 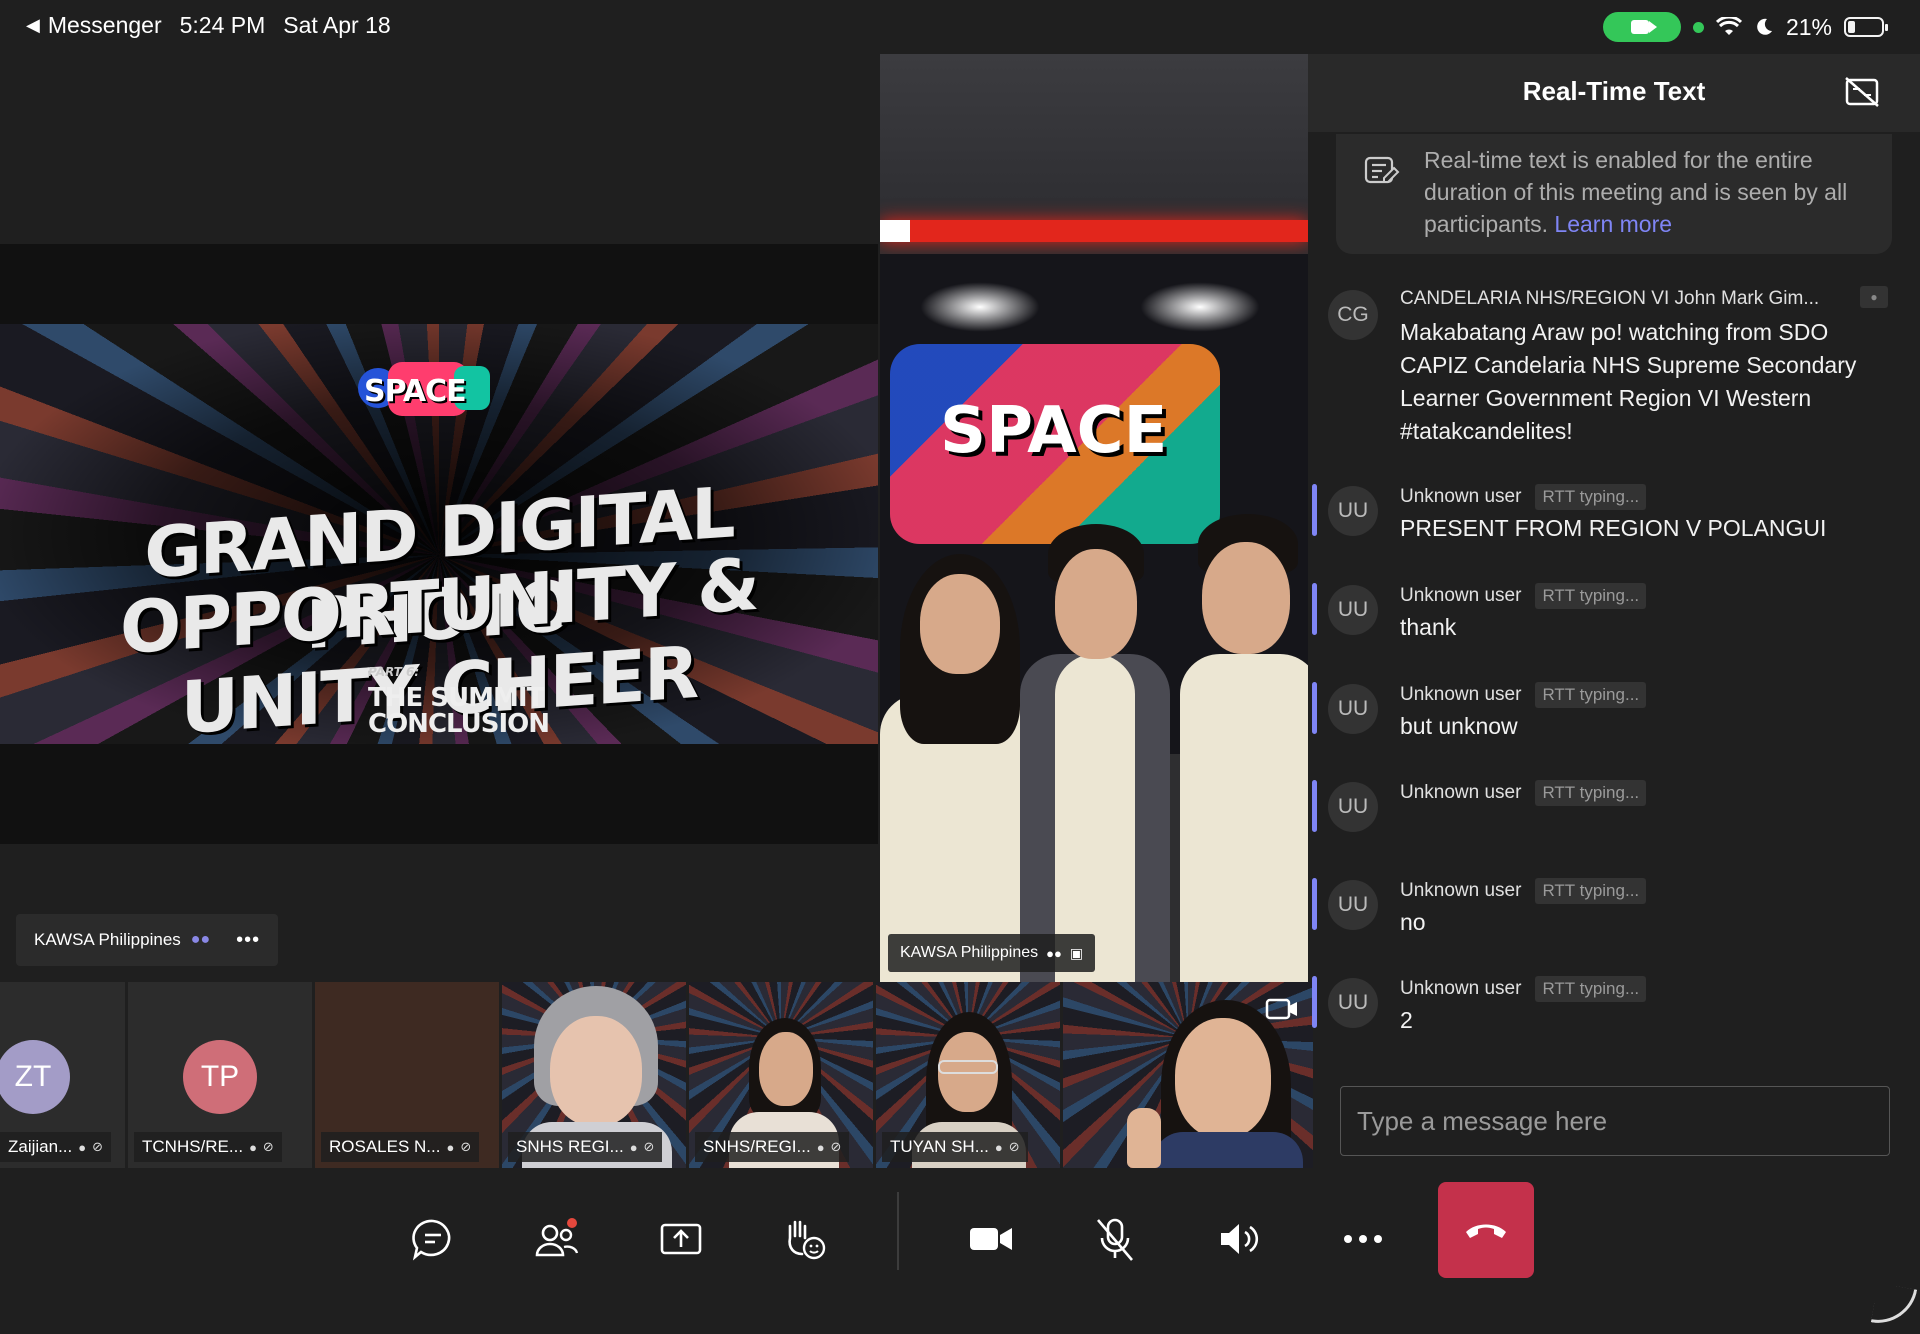 I want to click on rtt-message-input, so click(x=1615, y=1121).